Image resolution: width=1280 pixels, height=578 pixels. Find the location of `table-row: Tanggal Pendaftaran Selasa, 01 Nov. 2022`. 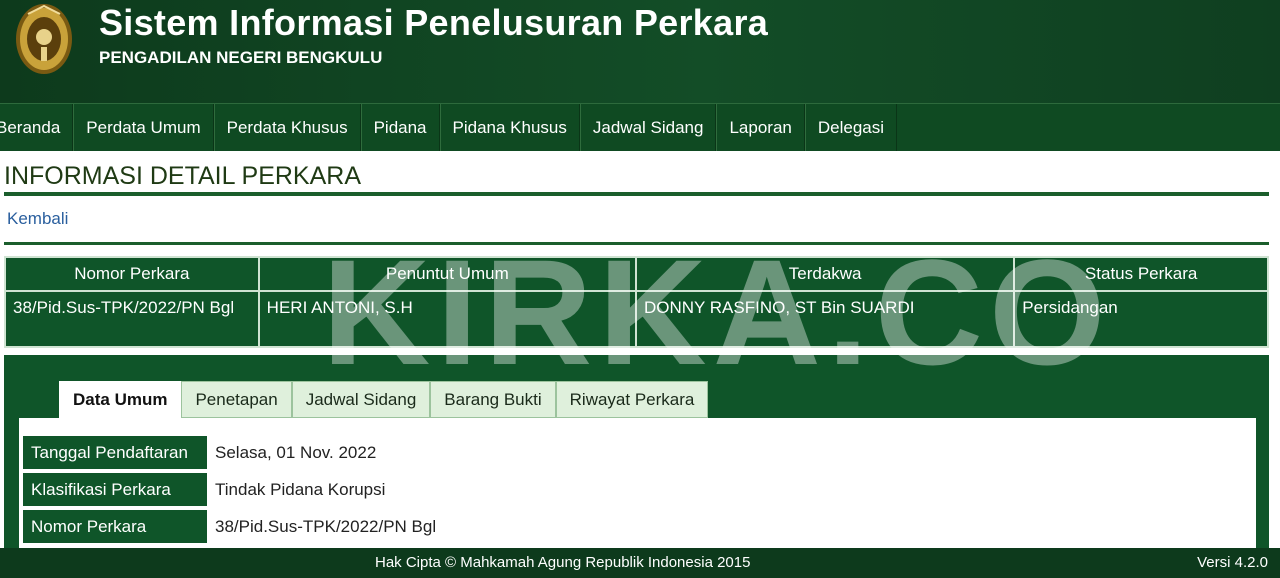

table-row: Tanggal Pendaftaran Selasa, 01 Nov. 2022 is located at coordinates (233, 452).